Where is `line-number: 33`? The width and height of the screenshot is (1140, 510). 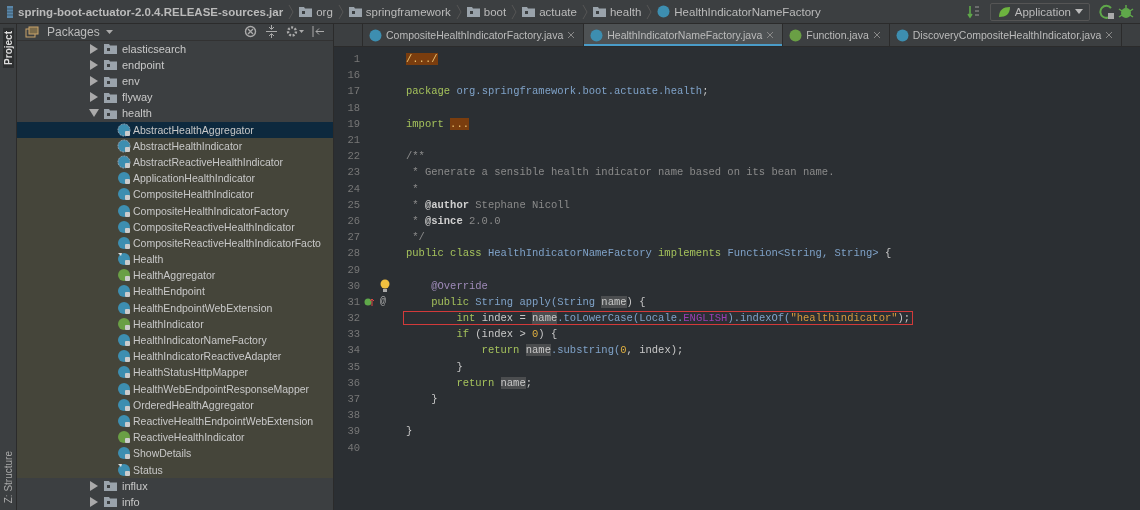 line-number: 33 is located at coordinates (353, 334).